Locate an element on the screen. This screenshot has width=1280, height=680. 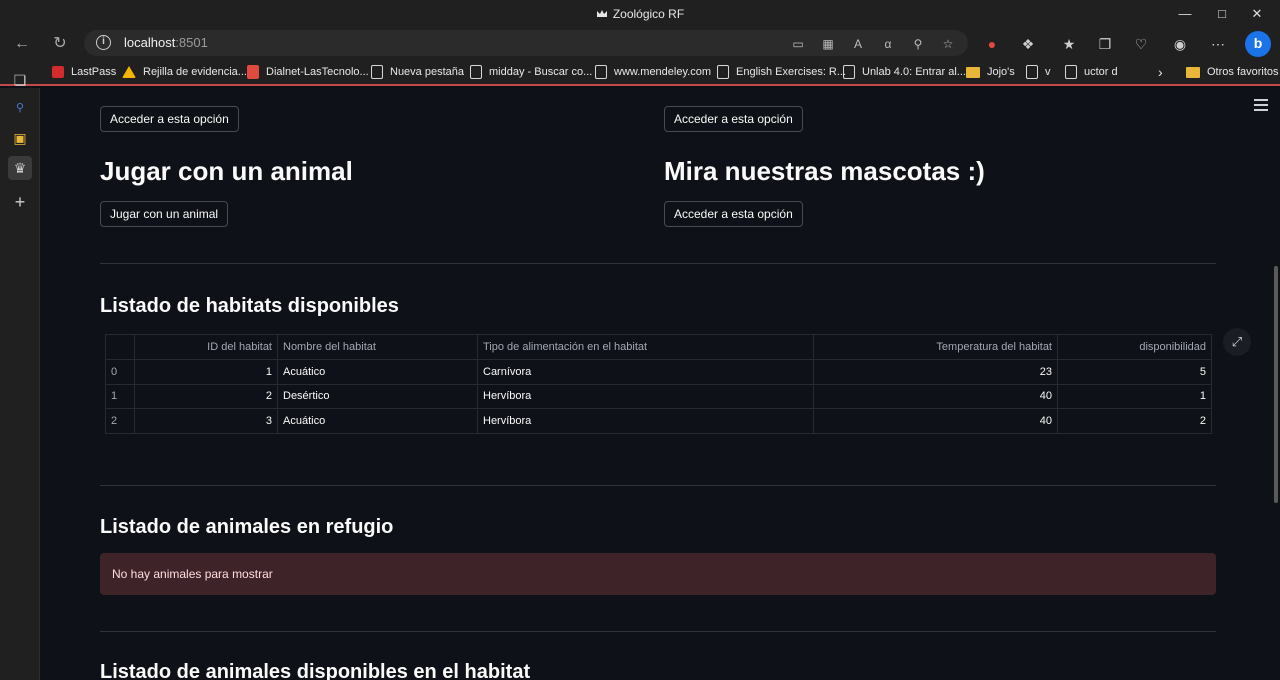
health-icon: ♡ is located at coordinates (1141, 44).